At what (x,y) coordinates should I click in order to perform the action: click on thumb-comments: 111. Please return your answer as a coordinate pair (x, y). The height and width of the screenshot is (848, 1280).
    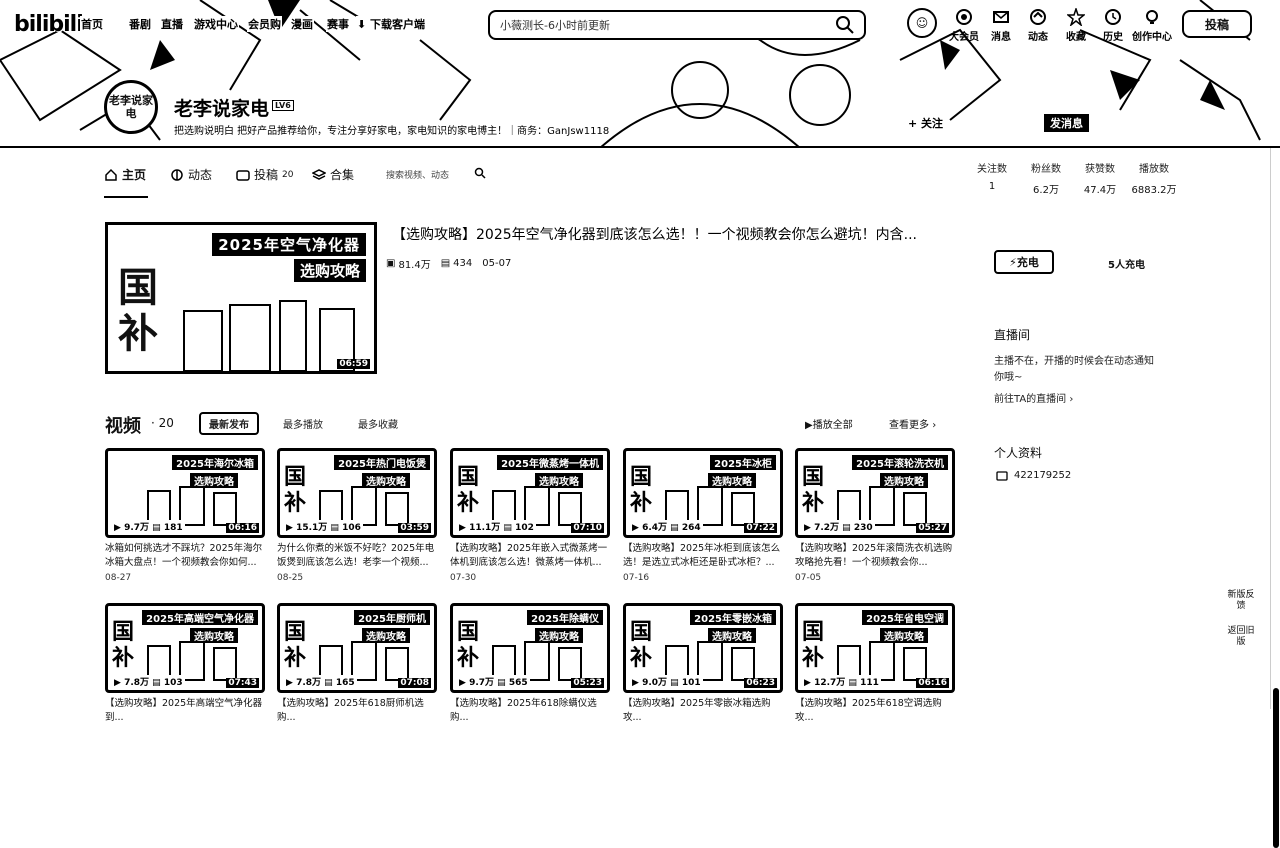
    Looking at the image, I should click on (869, 683).